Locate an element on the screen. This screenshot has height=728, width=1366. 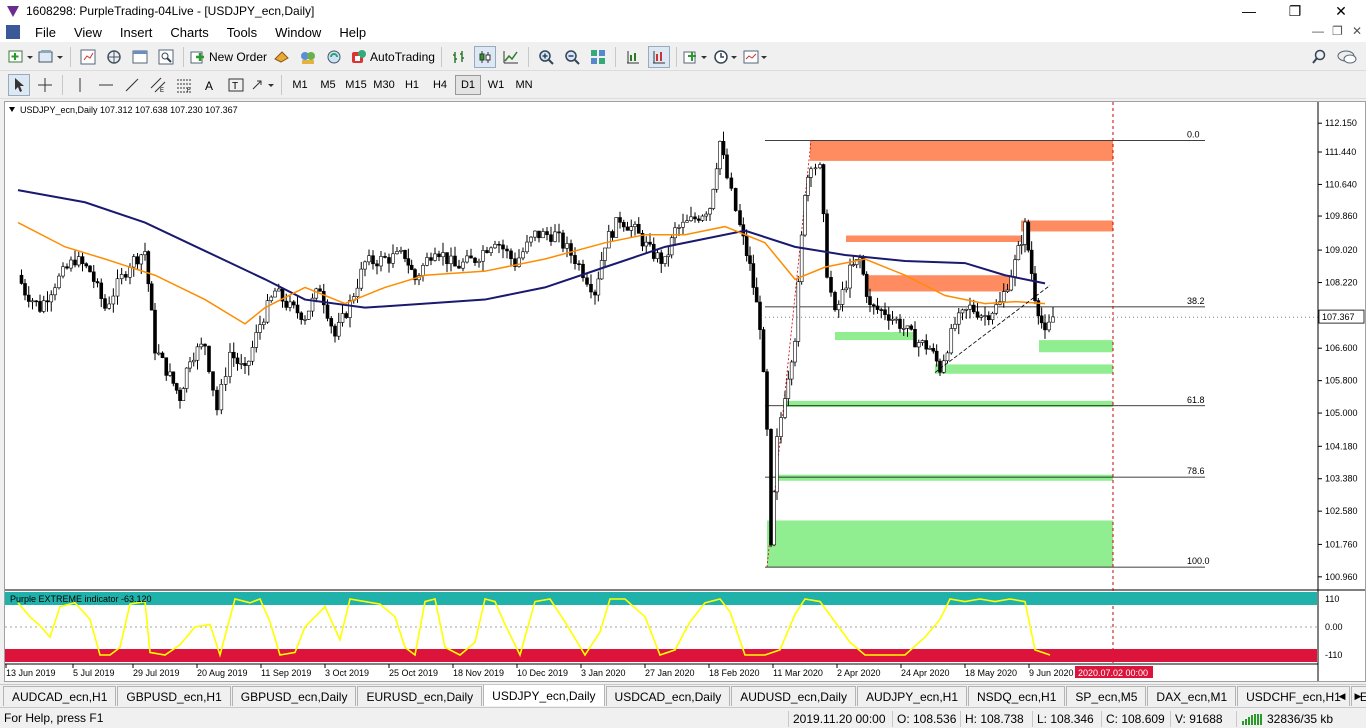
close-window-button: ✕ is located at coordinates (1341, 11).